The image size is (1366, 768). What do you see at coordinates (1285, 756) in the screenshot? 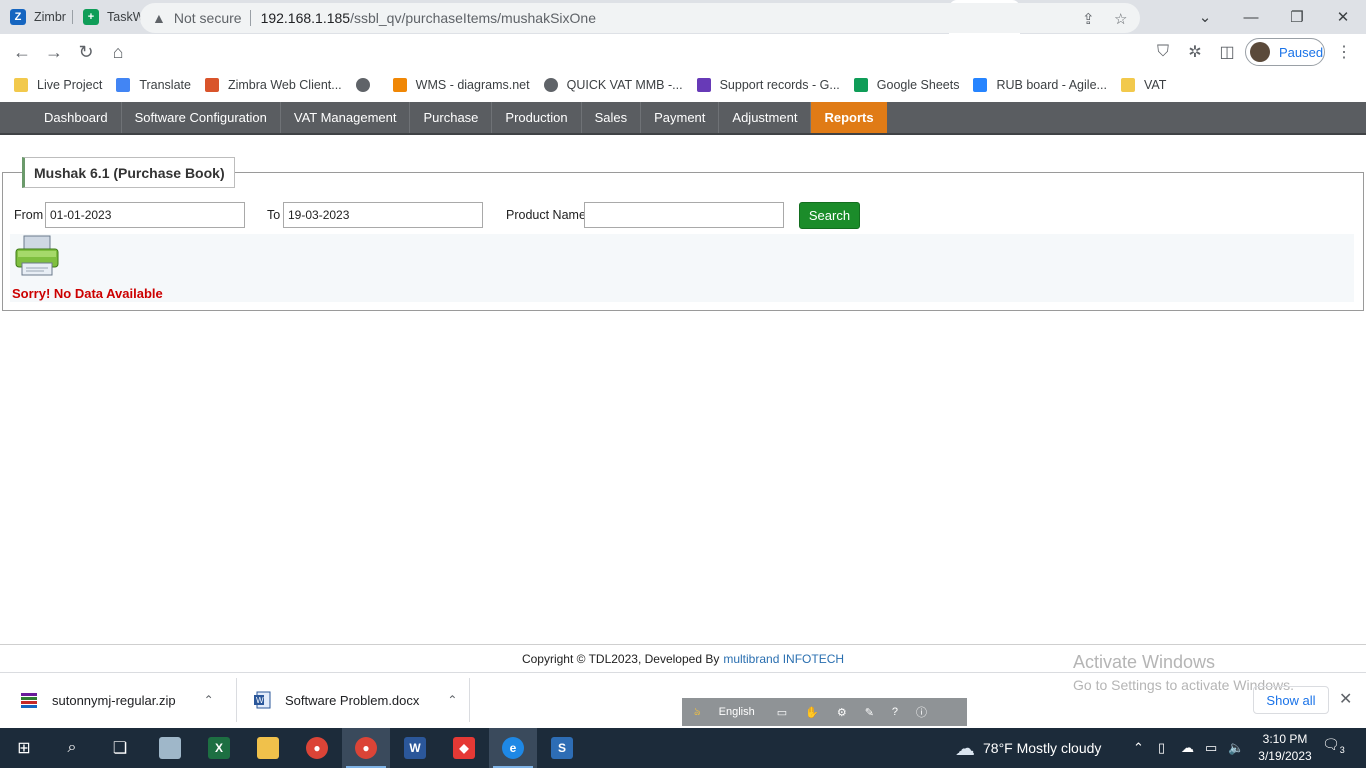
I see `clock-date: 3/19/2023` at bounding box center [1285, 756].